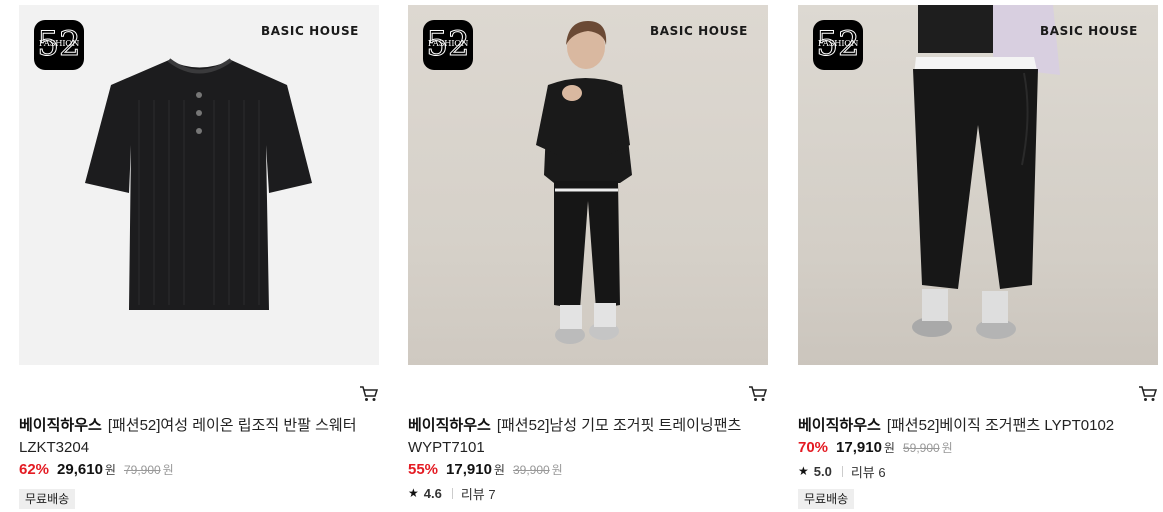  I want to click on price-row: 55% 17,910 원 39,900 원, so click(588, 471).